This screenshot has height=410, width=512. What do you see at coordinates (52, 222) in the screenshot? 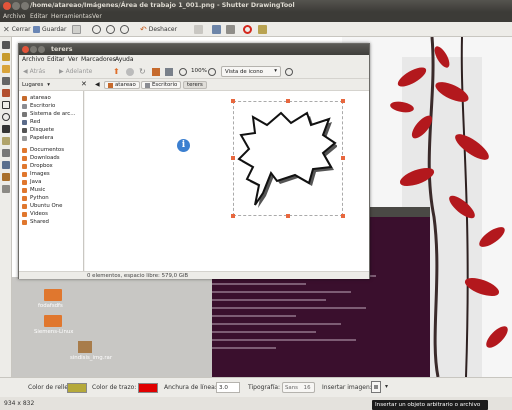
I see `sidebar-item-shared: Shared` at bounding box center [52, 222].